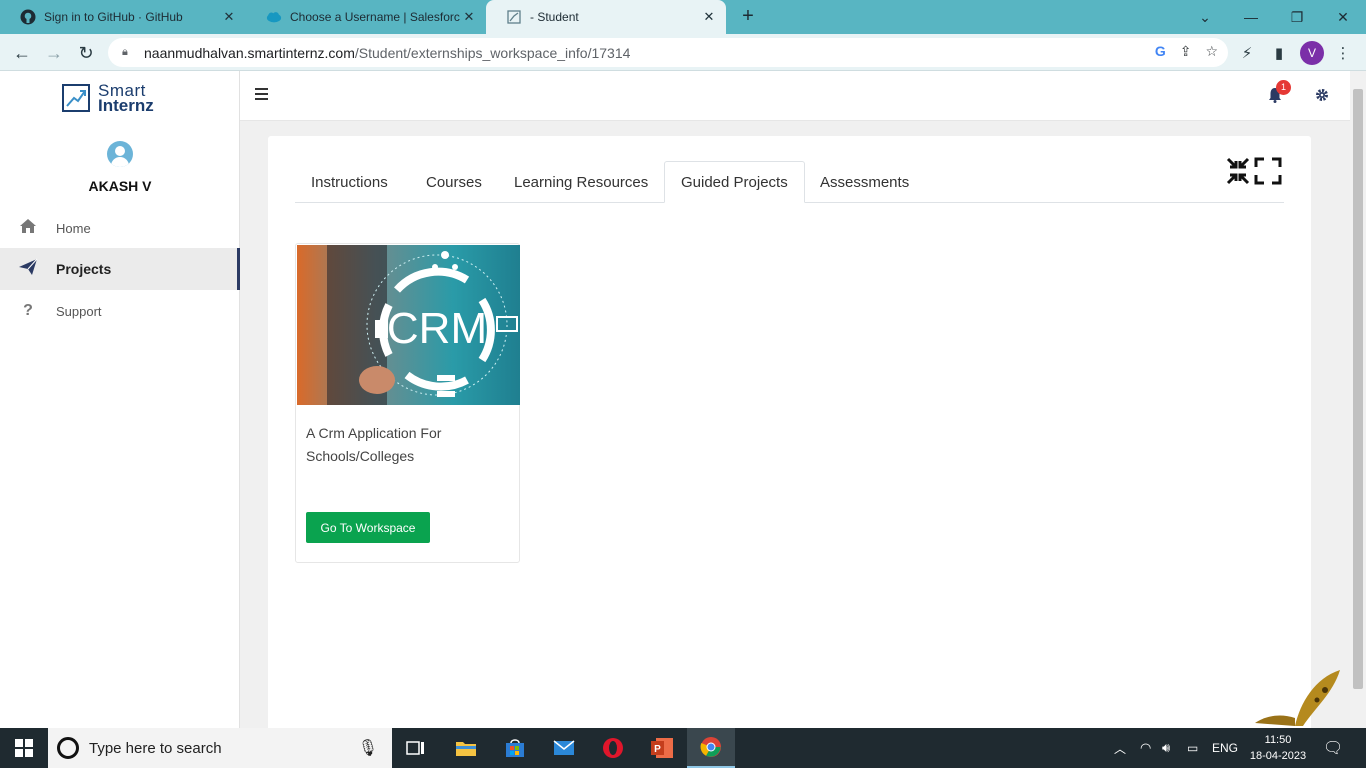 The image size is (1366, 768). I want to click on forward-arrow-icon: →, so click(54, 53).